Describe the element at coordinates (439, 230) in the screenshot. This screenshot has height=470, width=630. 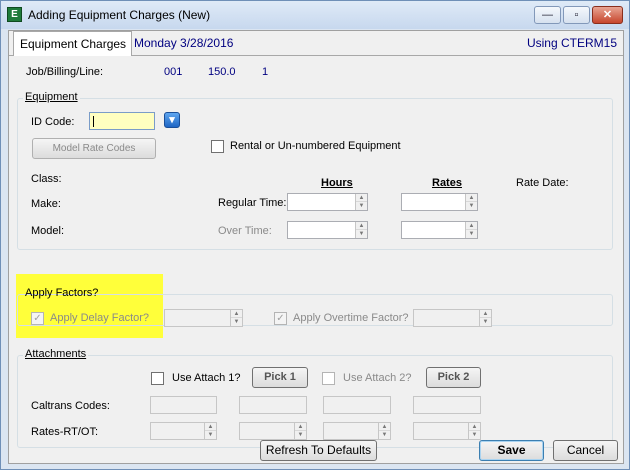
I see `over-time-rate-input: ▲ ▼` at that location.